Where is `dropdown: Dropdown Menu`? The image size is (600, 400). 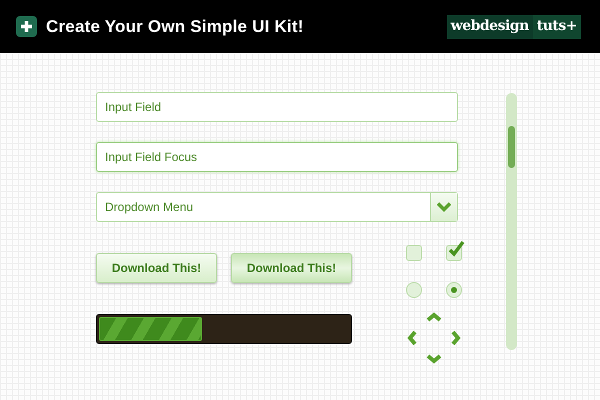
dropdown: Dropdown Menu is located at coordinates (277, 207).